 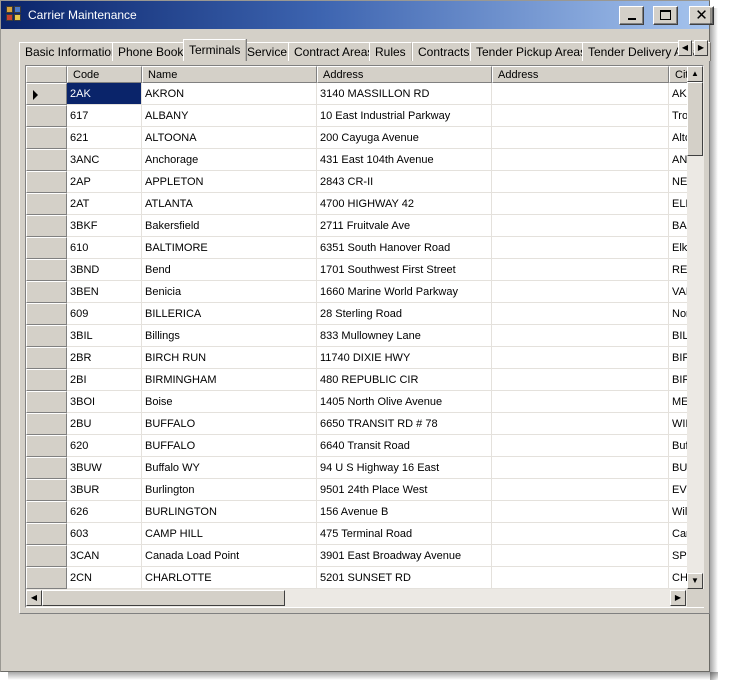 I want to click on cell-code: 2AK, so click(x=104, y=94).